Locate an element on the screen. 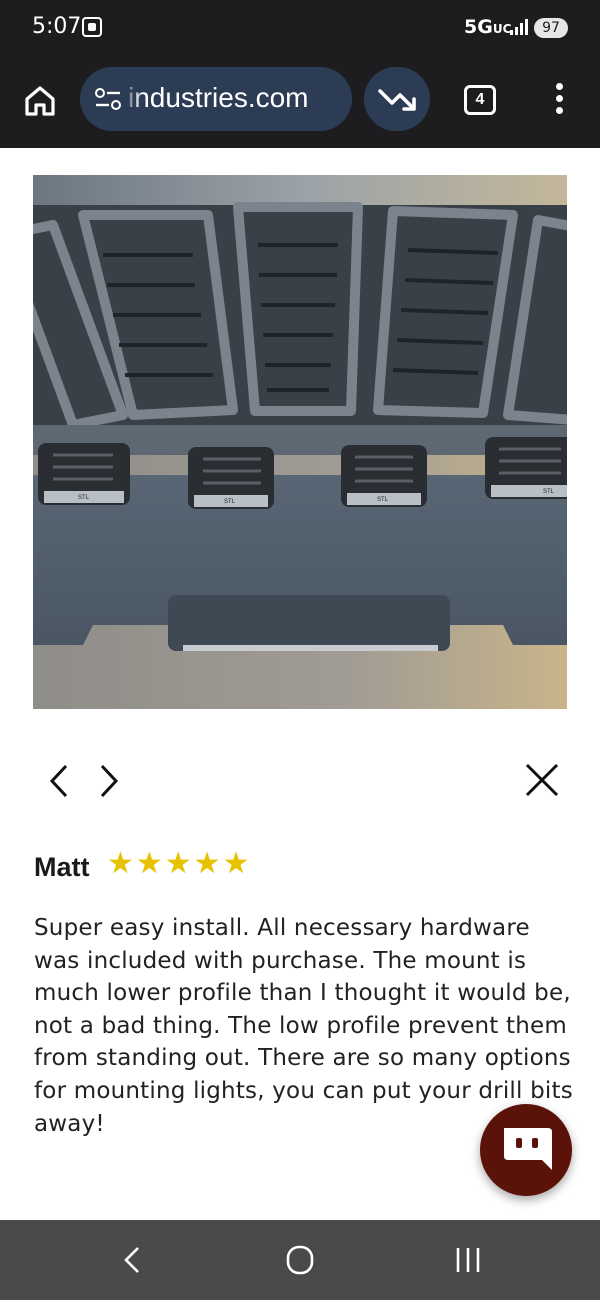 The image size is (600, 1300). recents-icon is located at coordinates (468, 1260).